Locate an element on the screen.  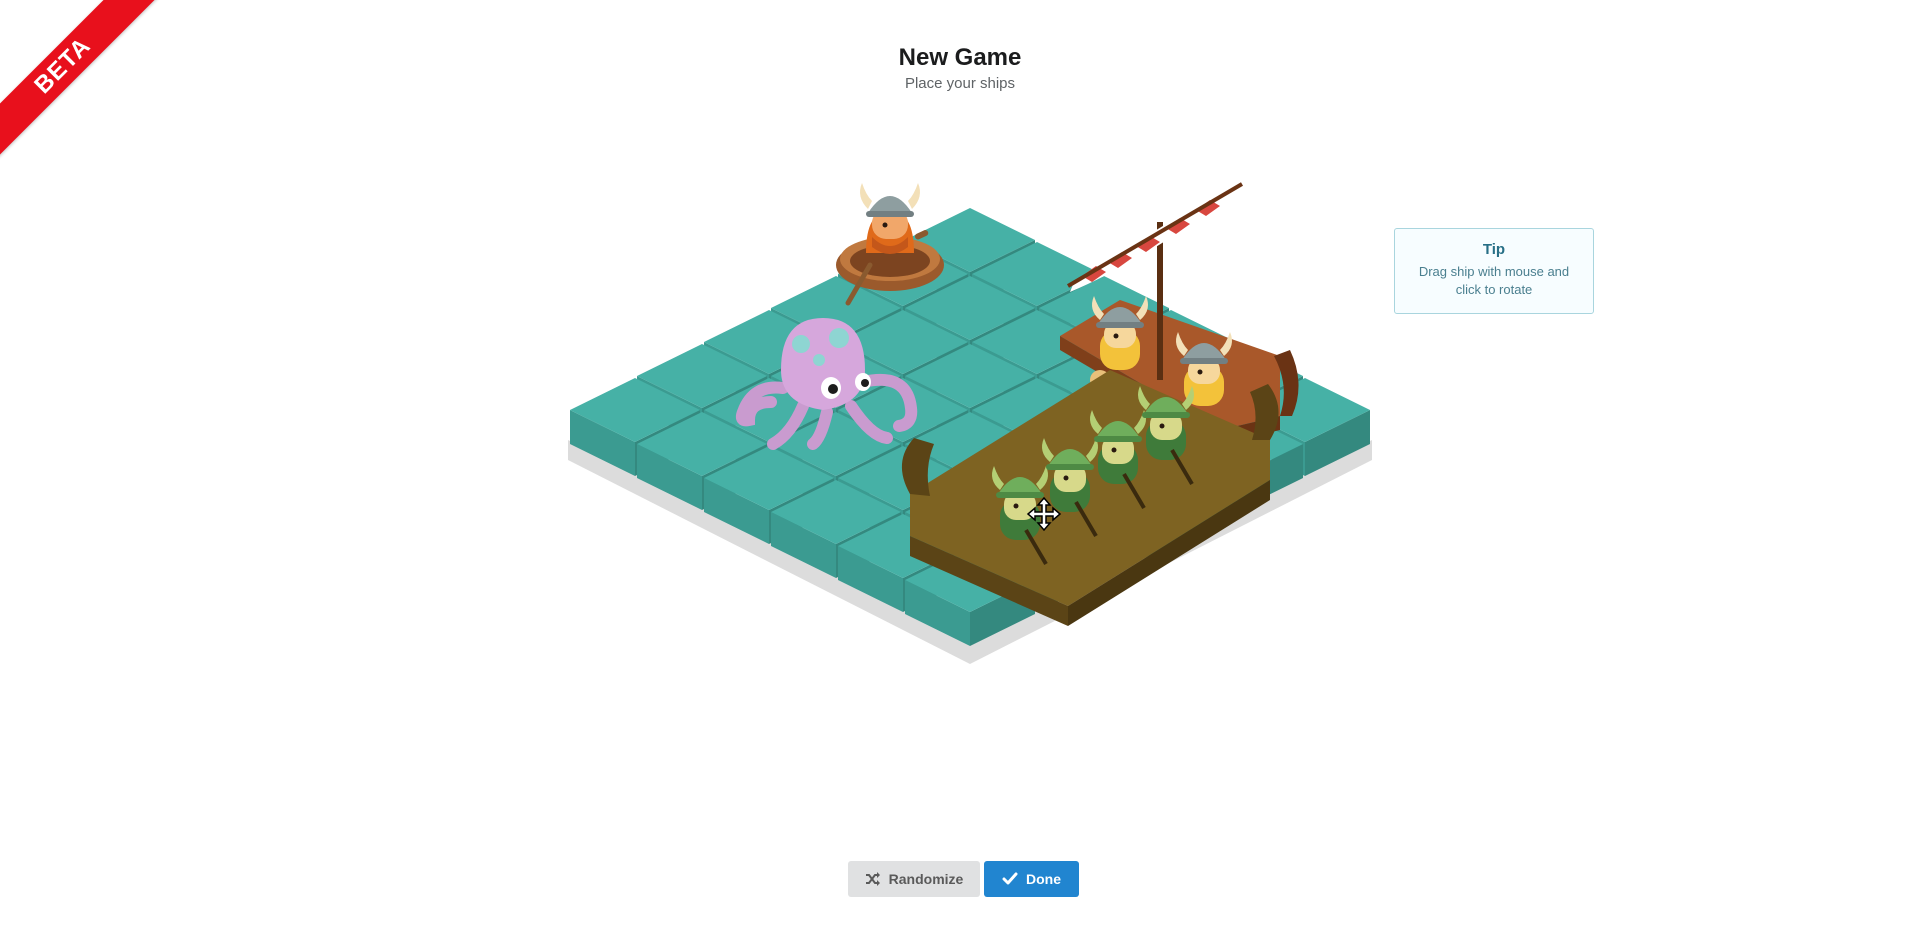
randomize-button: Randomize is located at coordinates (914, 879).